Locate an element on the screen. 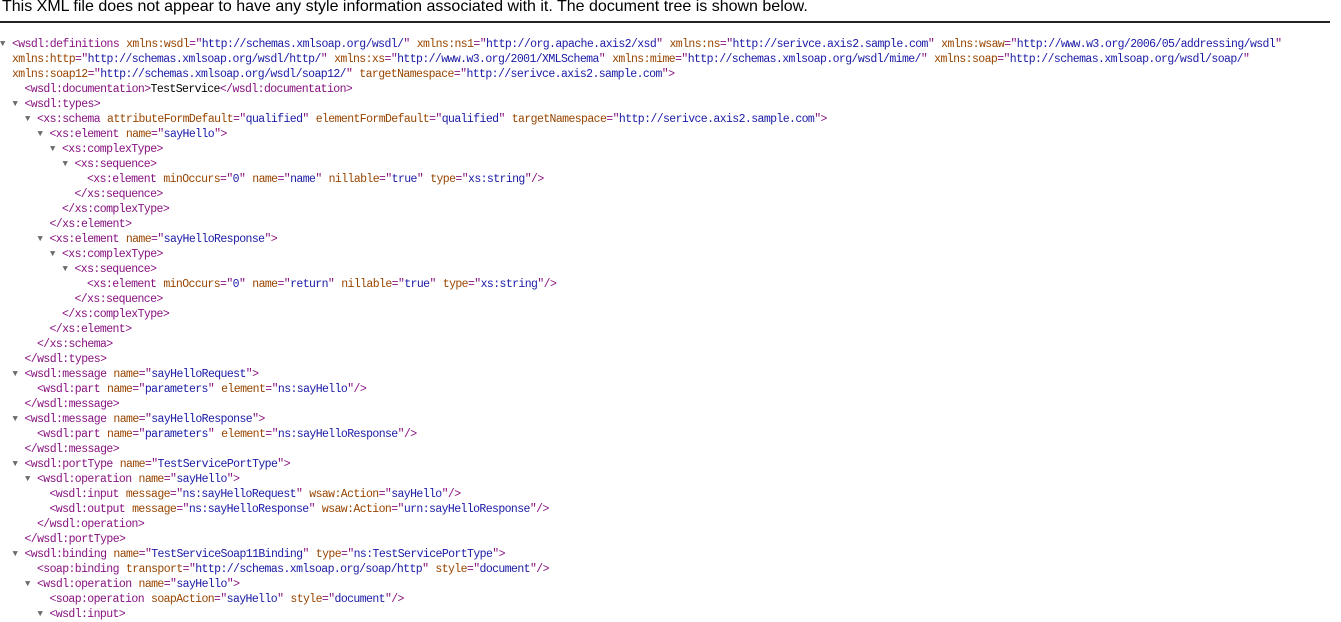  xml-tag: /> is located at coordinates (360, 389).